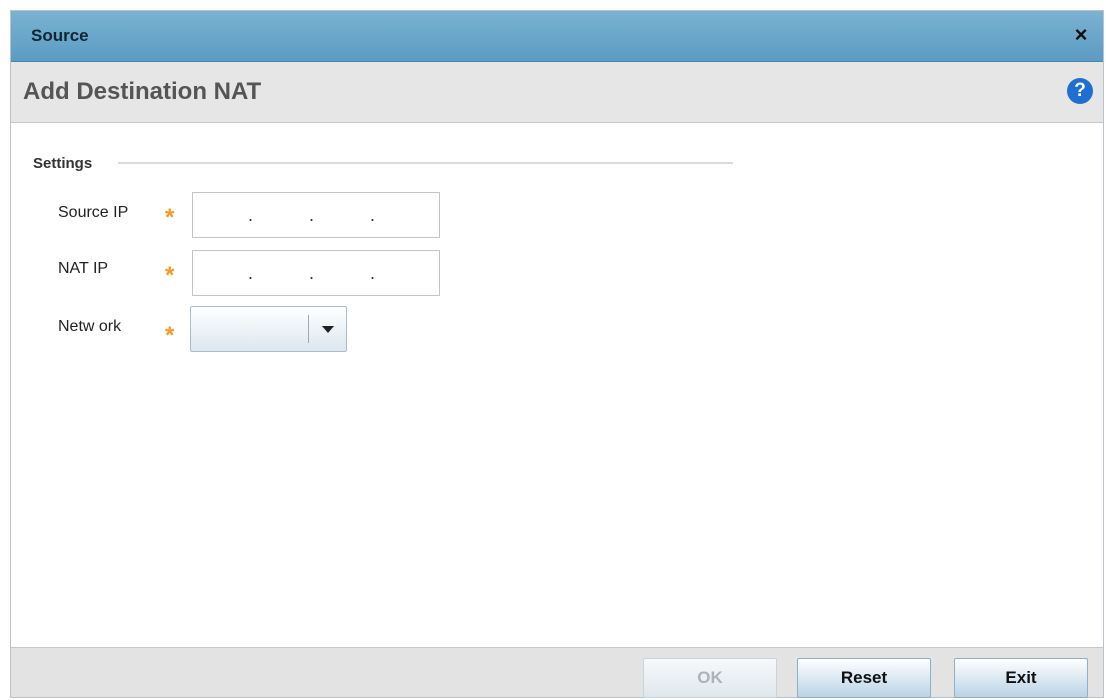  Describe the element at coordinates (170, 217) in the screenshot. I see `source-ip-required-icon: *` at that location.